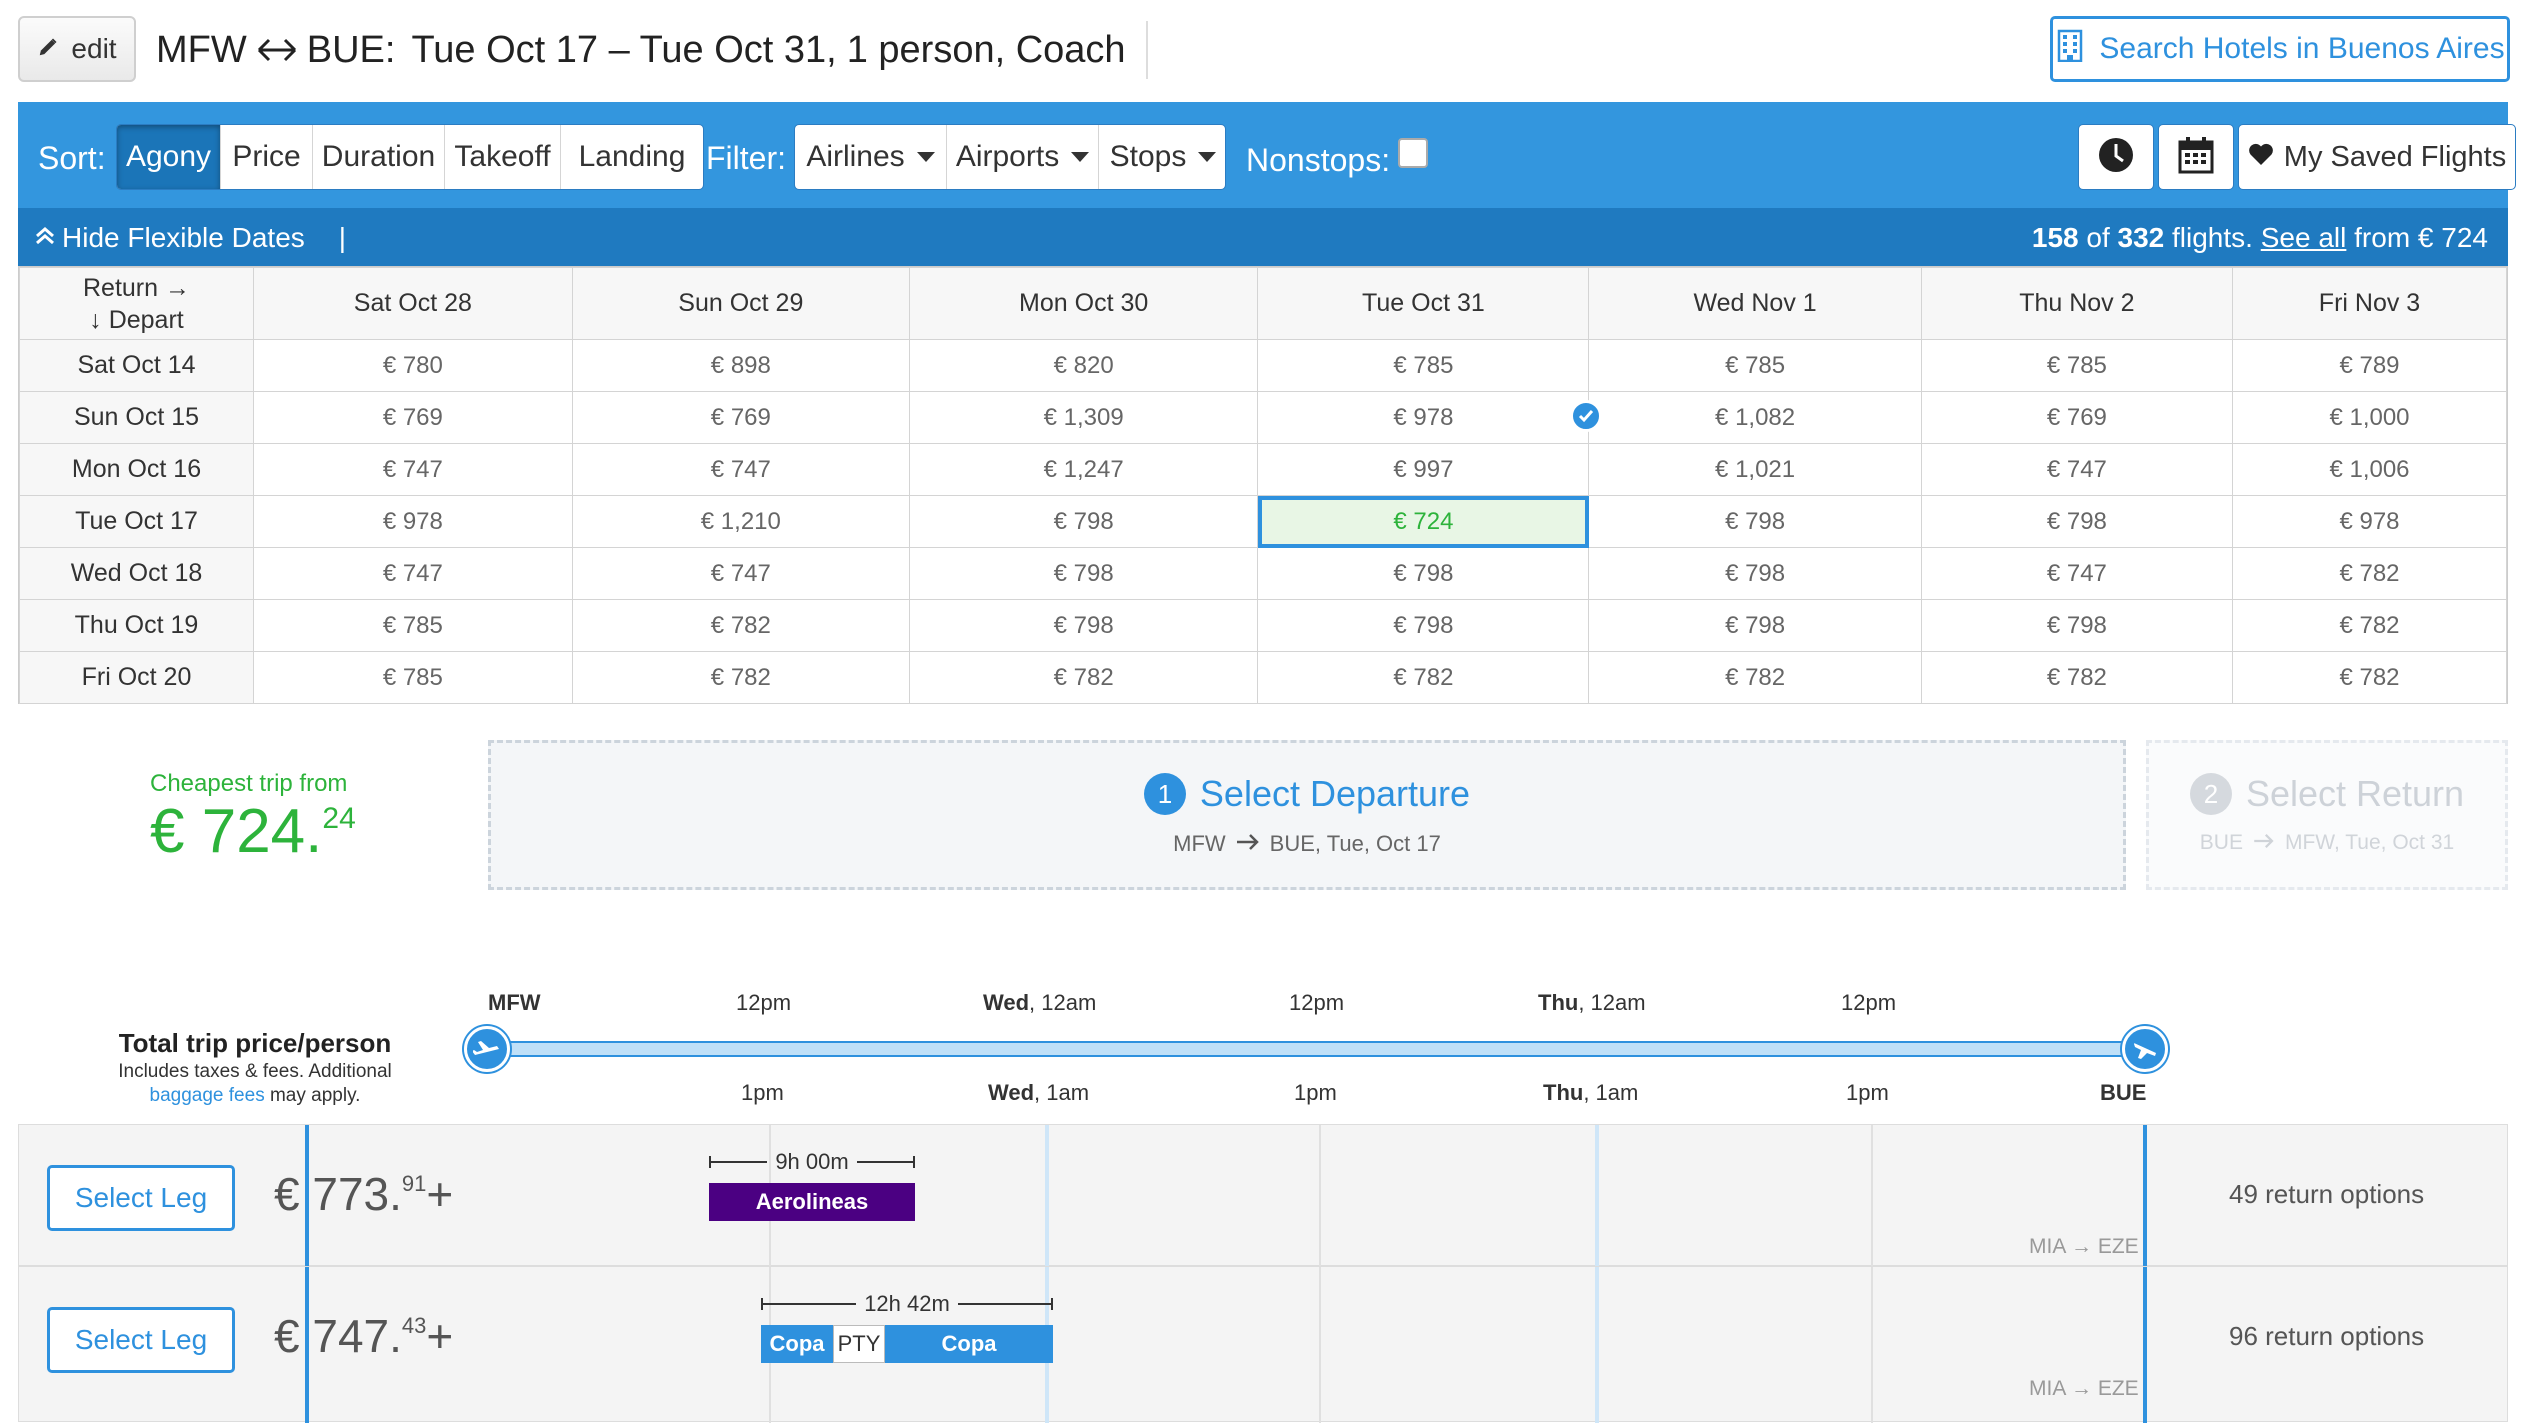 This screenshot has width=2526, height=1423. Describe the element at coordinates (2355, 793) in the screenshot. I see `select-return-title: Select Return` at that location.